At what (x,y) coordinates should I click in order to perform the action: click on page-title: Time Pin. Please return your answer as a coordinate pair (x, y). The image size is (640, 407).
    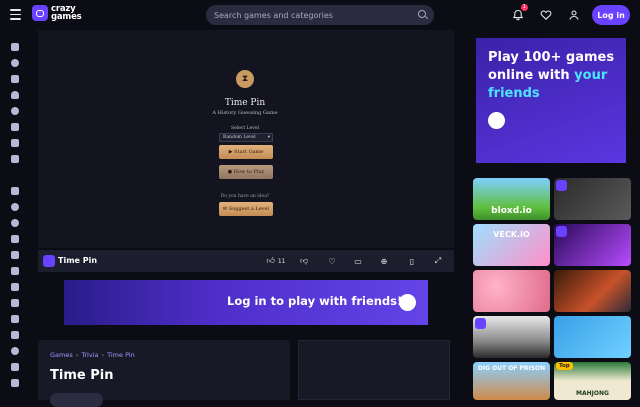
    Looking at the image, I should click on (82, 375).